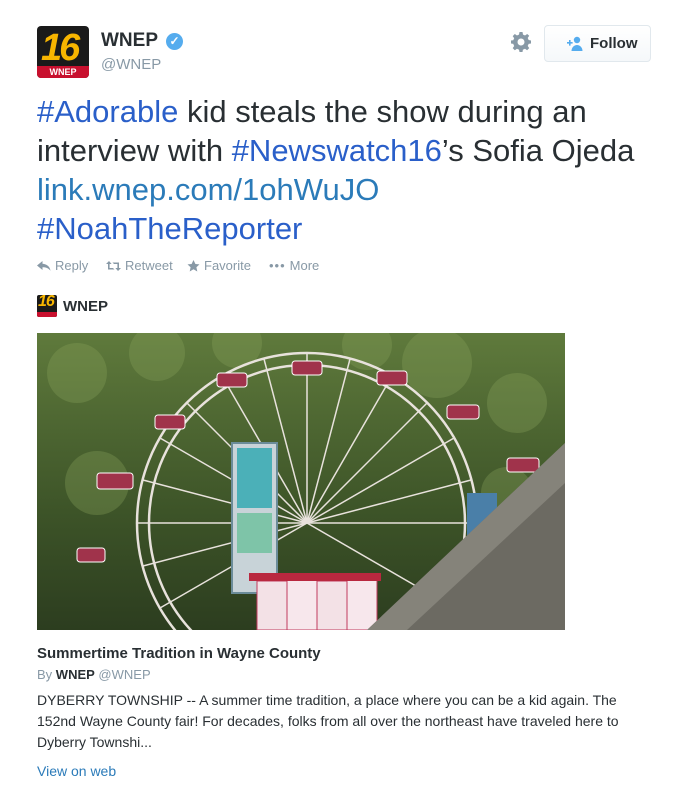 The image size is (675, 791). I want to click on retweet-button: Retweet, so click(139, 265).